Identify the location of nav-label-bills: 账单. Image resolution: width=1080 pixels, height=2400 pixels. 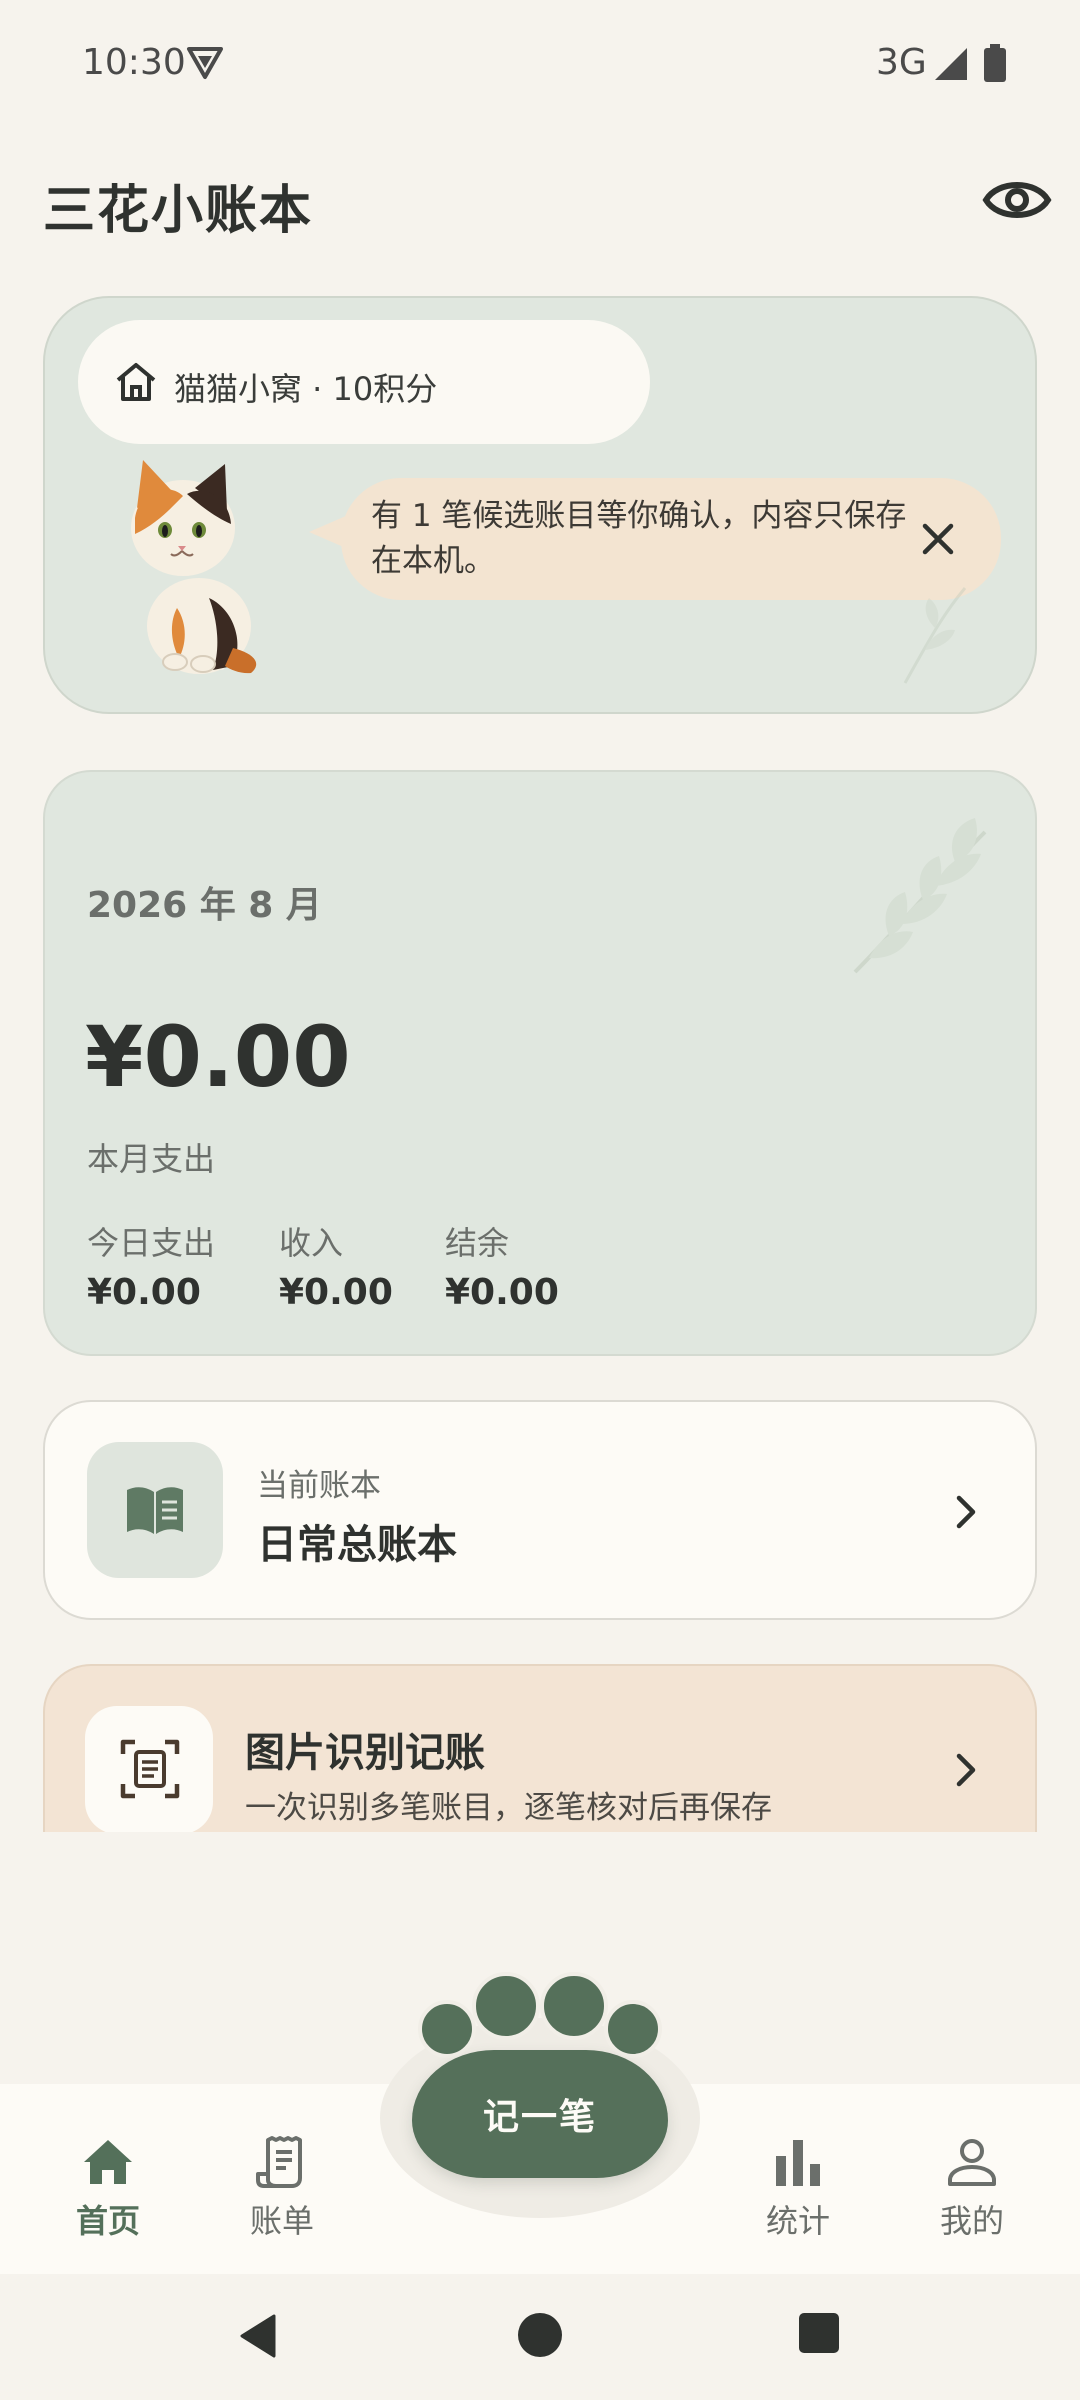
(281, 2221).